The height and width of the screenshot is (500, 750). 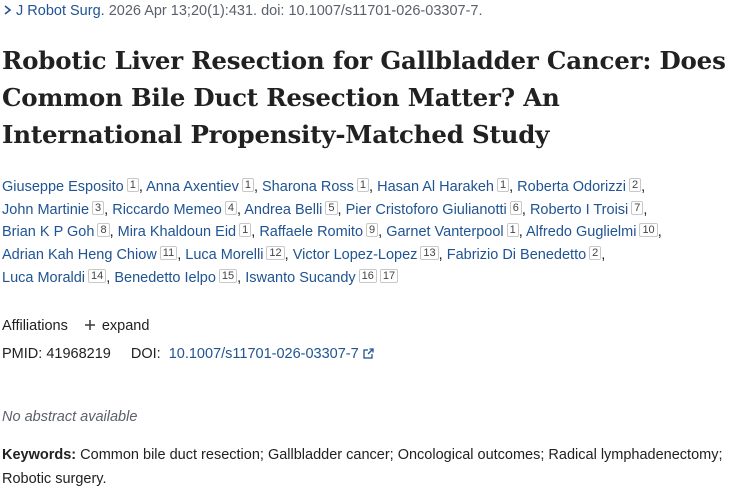 What do you see at coordinates (444, 232) in the screenshot?
I see `author-link: Garnet Vanterpool` at bounding box center [444, 232].